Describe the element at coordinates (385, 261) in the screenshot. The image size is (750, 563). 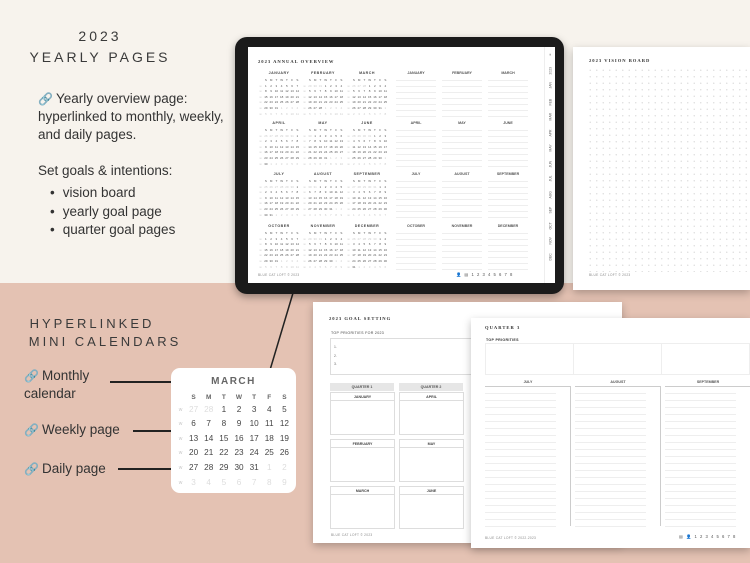
I see `day-link: 30` at that location.